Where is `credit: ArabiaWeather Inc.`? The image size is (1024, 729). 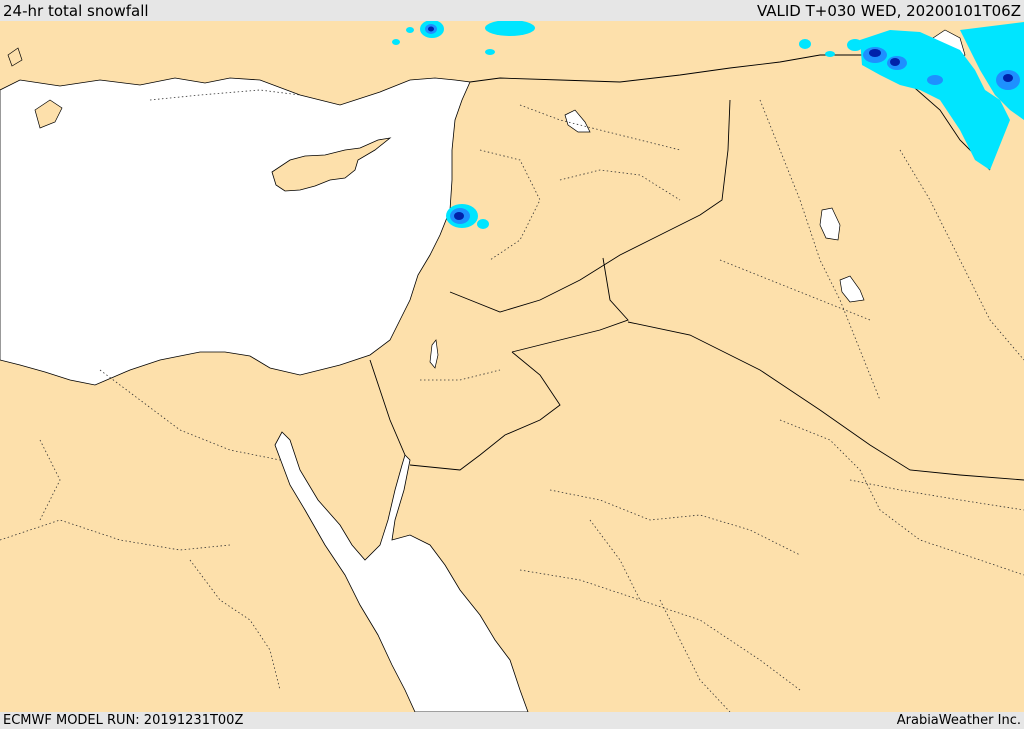 credit: ArabiaWeather Inc. is located at coordinates (958, 720).